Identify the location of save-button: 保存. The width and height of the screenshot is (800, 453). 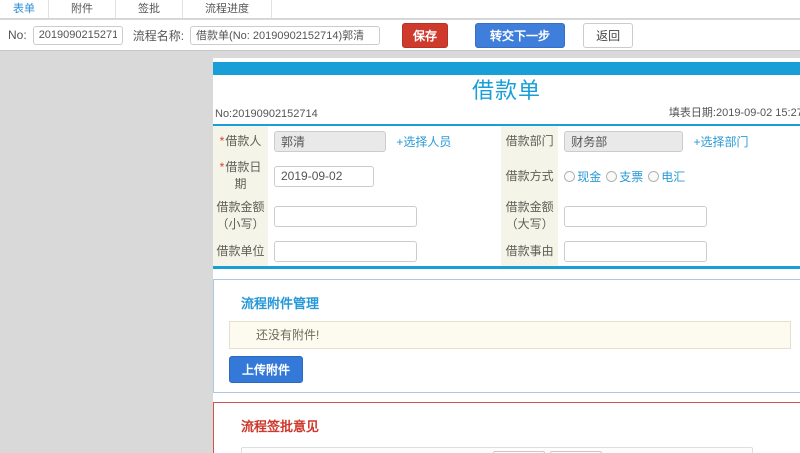
(425, 35).